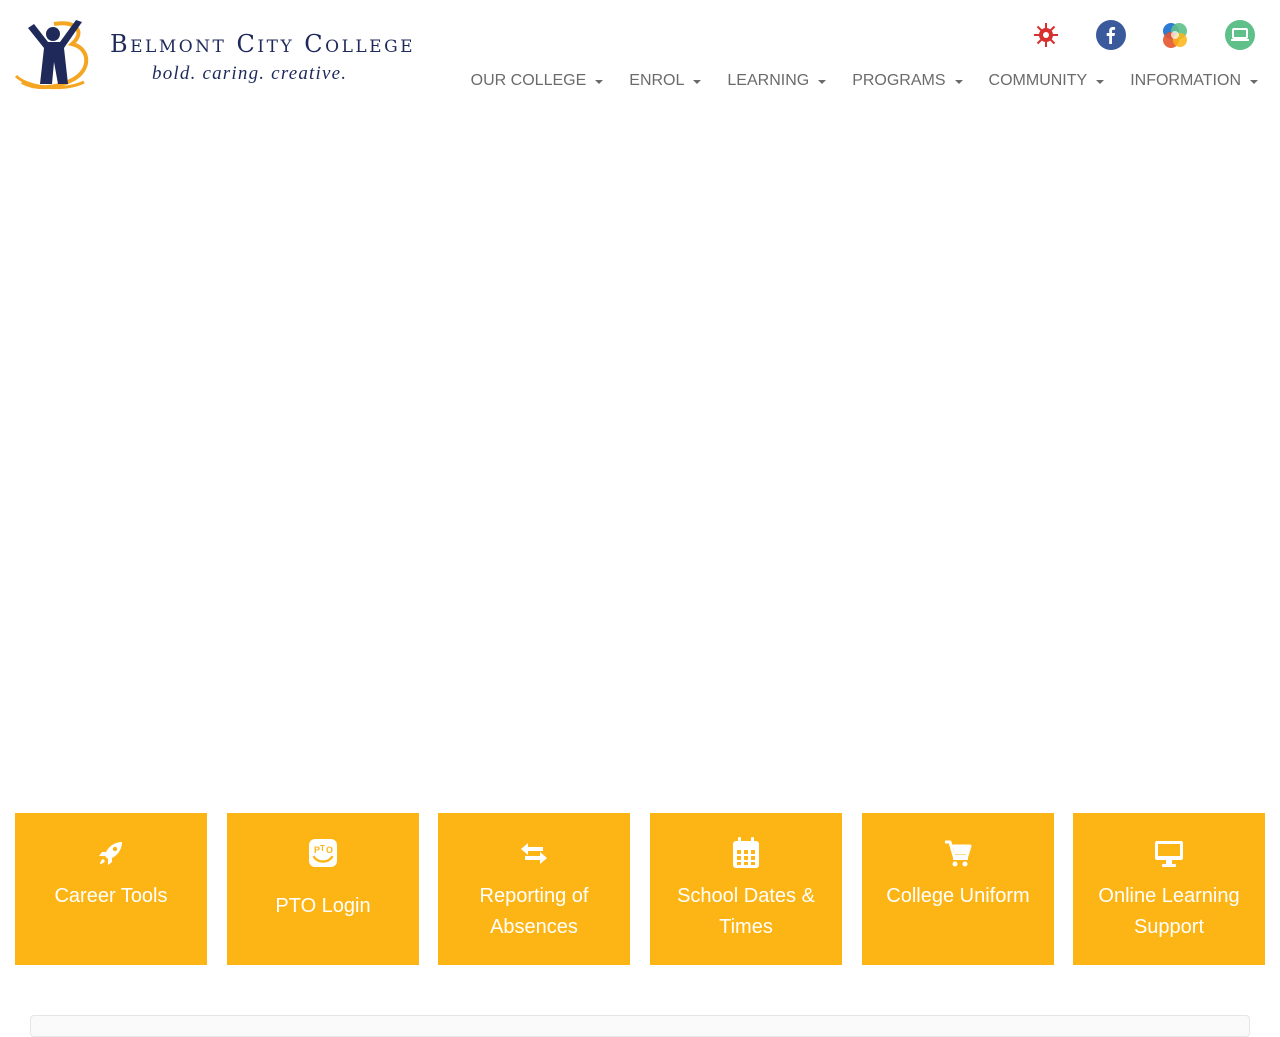 The height and width of the screenshot is (1037, 1280). What do you see at coordinates (323, 889) in the screenshot?
I see `tile-pto-login: P T O PTO Login` at bounding box center [323, 889].